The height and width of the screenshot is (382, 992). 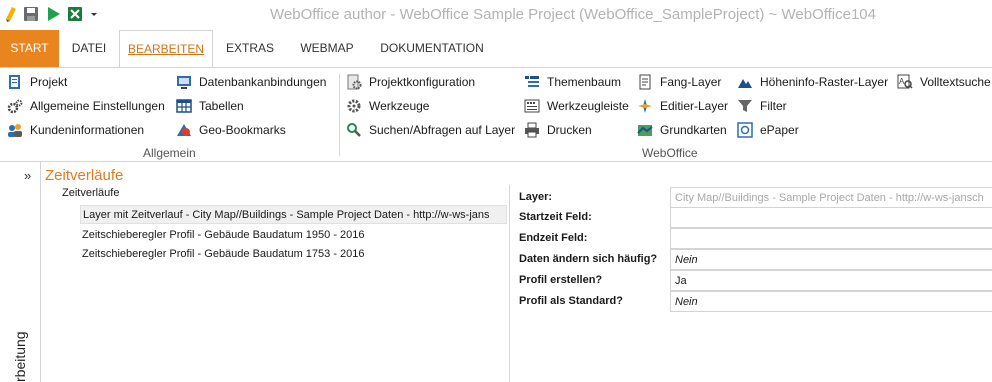 What do you see at coordinates (645, 106) in the screenshot?
I see `edit-layer-icon` at bounding box center [645, 106].